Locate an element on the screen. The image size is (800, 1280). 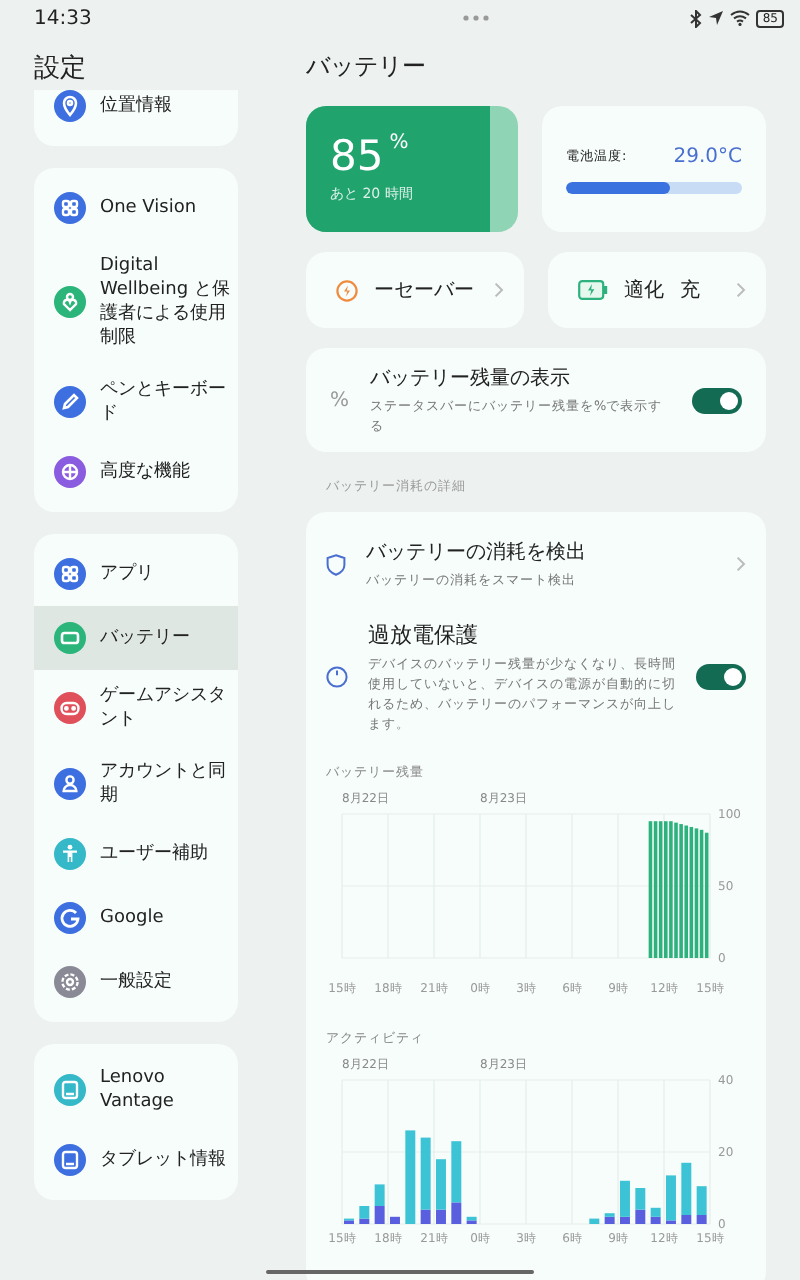
bluetooth-icon is located at coordinates (696, 18).